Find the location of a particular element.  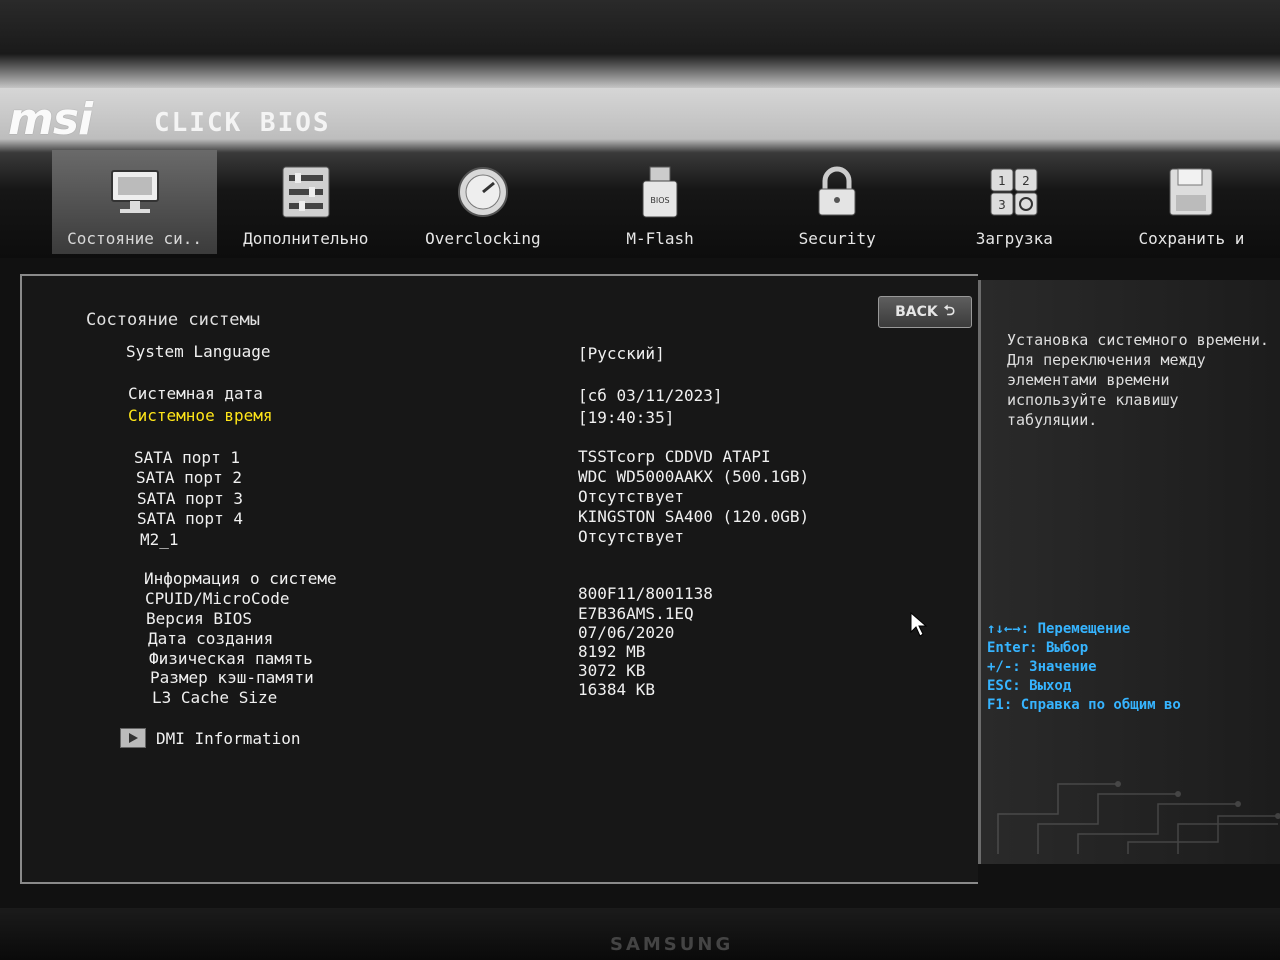

gauge-icon is located at coordinates (483, 192).